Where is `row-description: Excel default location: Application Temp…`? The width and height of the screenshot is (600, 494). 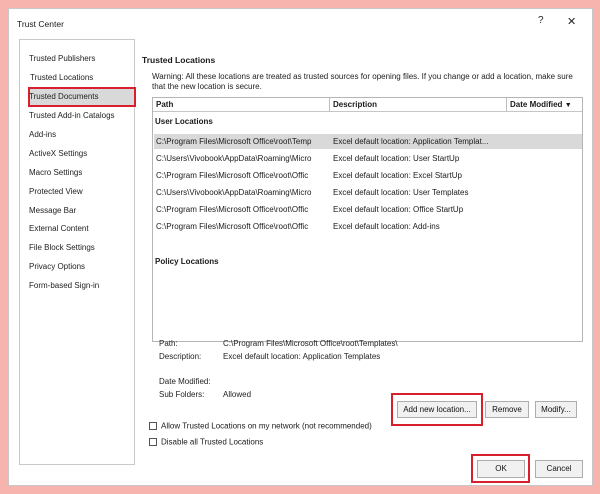
row-description: Excel default location: Application Temp… is located at coordinates (411, 141).